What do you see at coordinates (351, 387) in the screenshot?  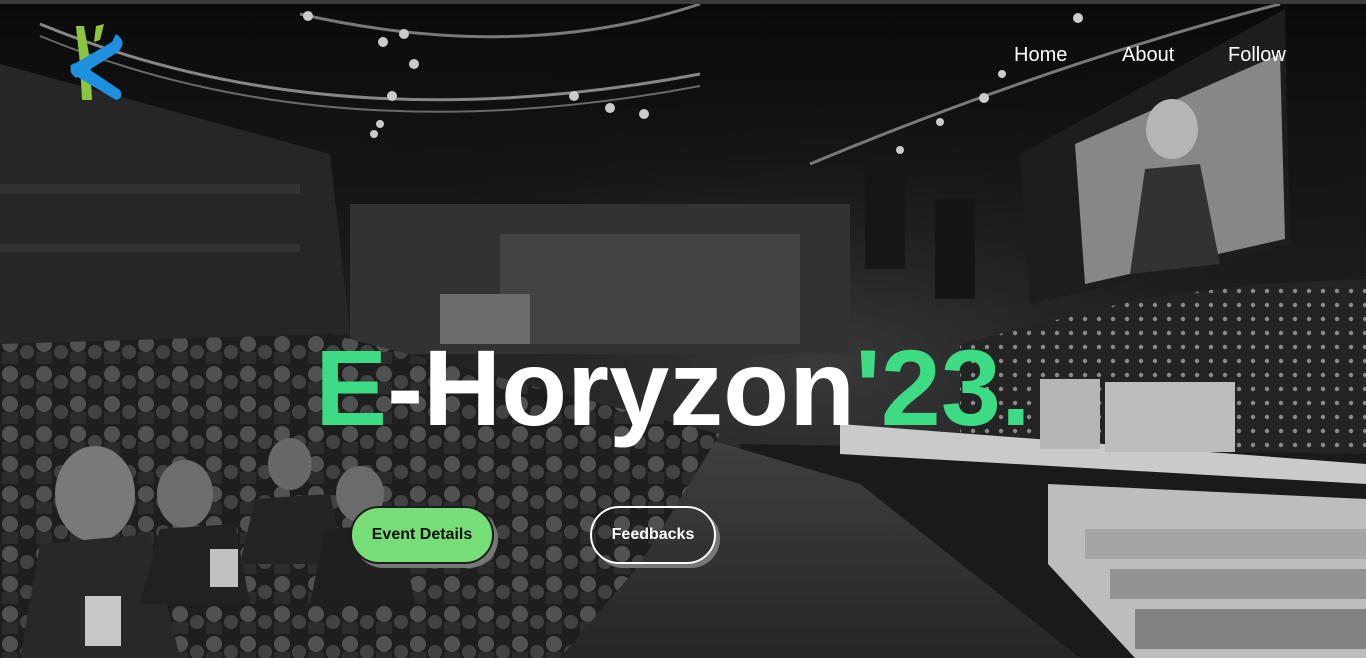 I see `title-prefix: E` at bounding box center [351, 387].